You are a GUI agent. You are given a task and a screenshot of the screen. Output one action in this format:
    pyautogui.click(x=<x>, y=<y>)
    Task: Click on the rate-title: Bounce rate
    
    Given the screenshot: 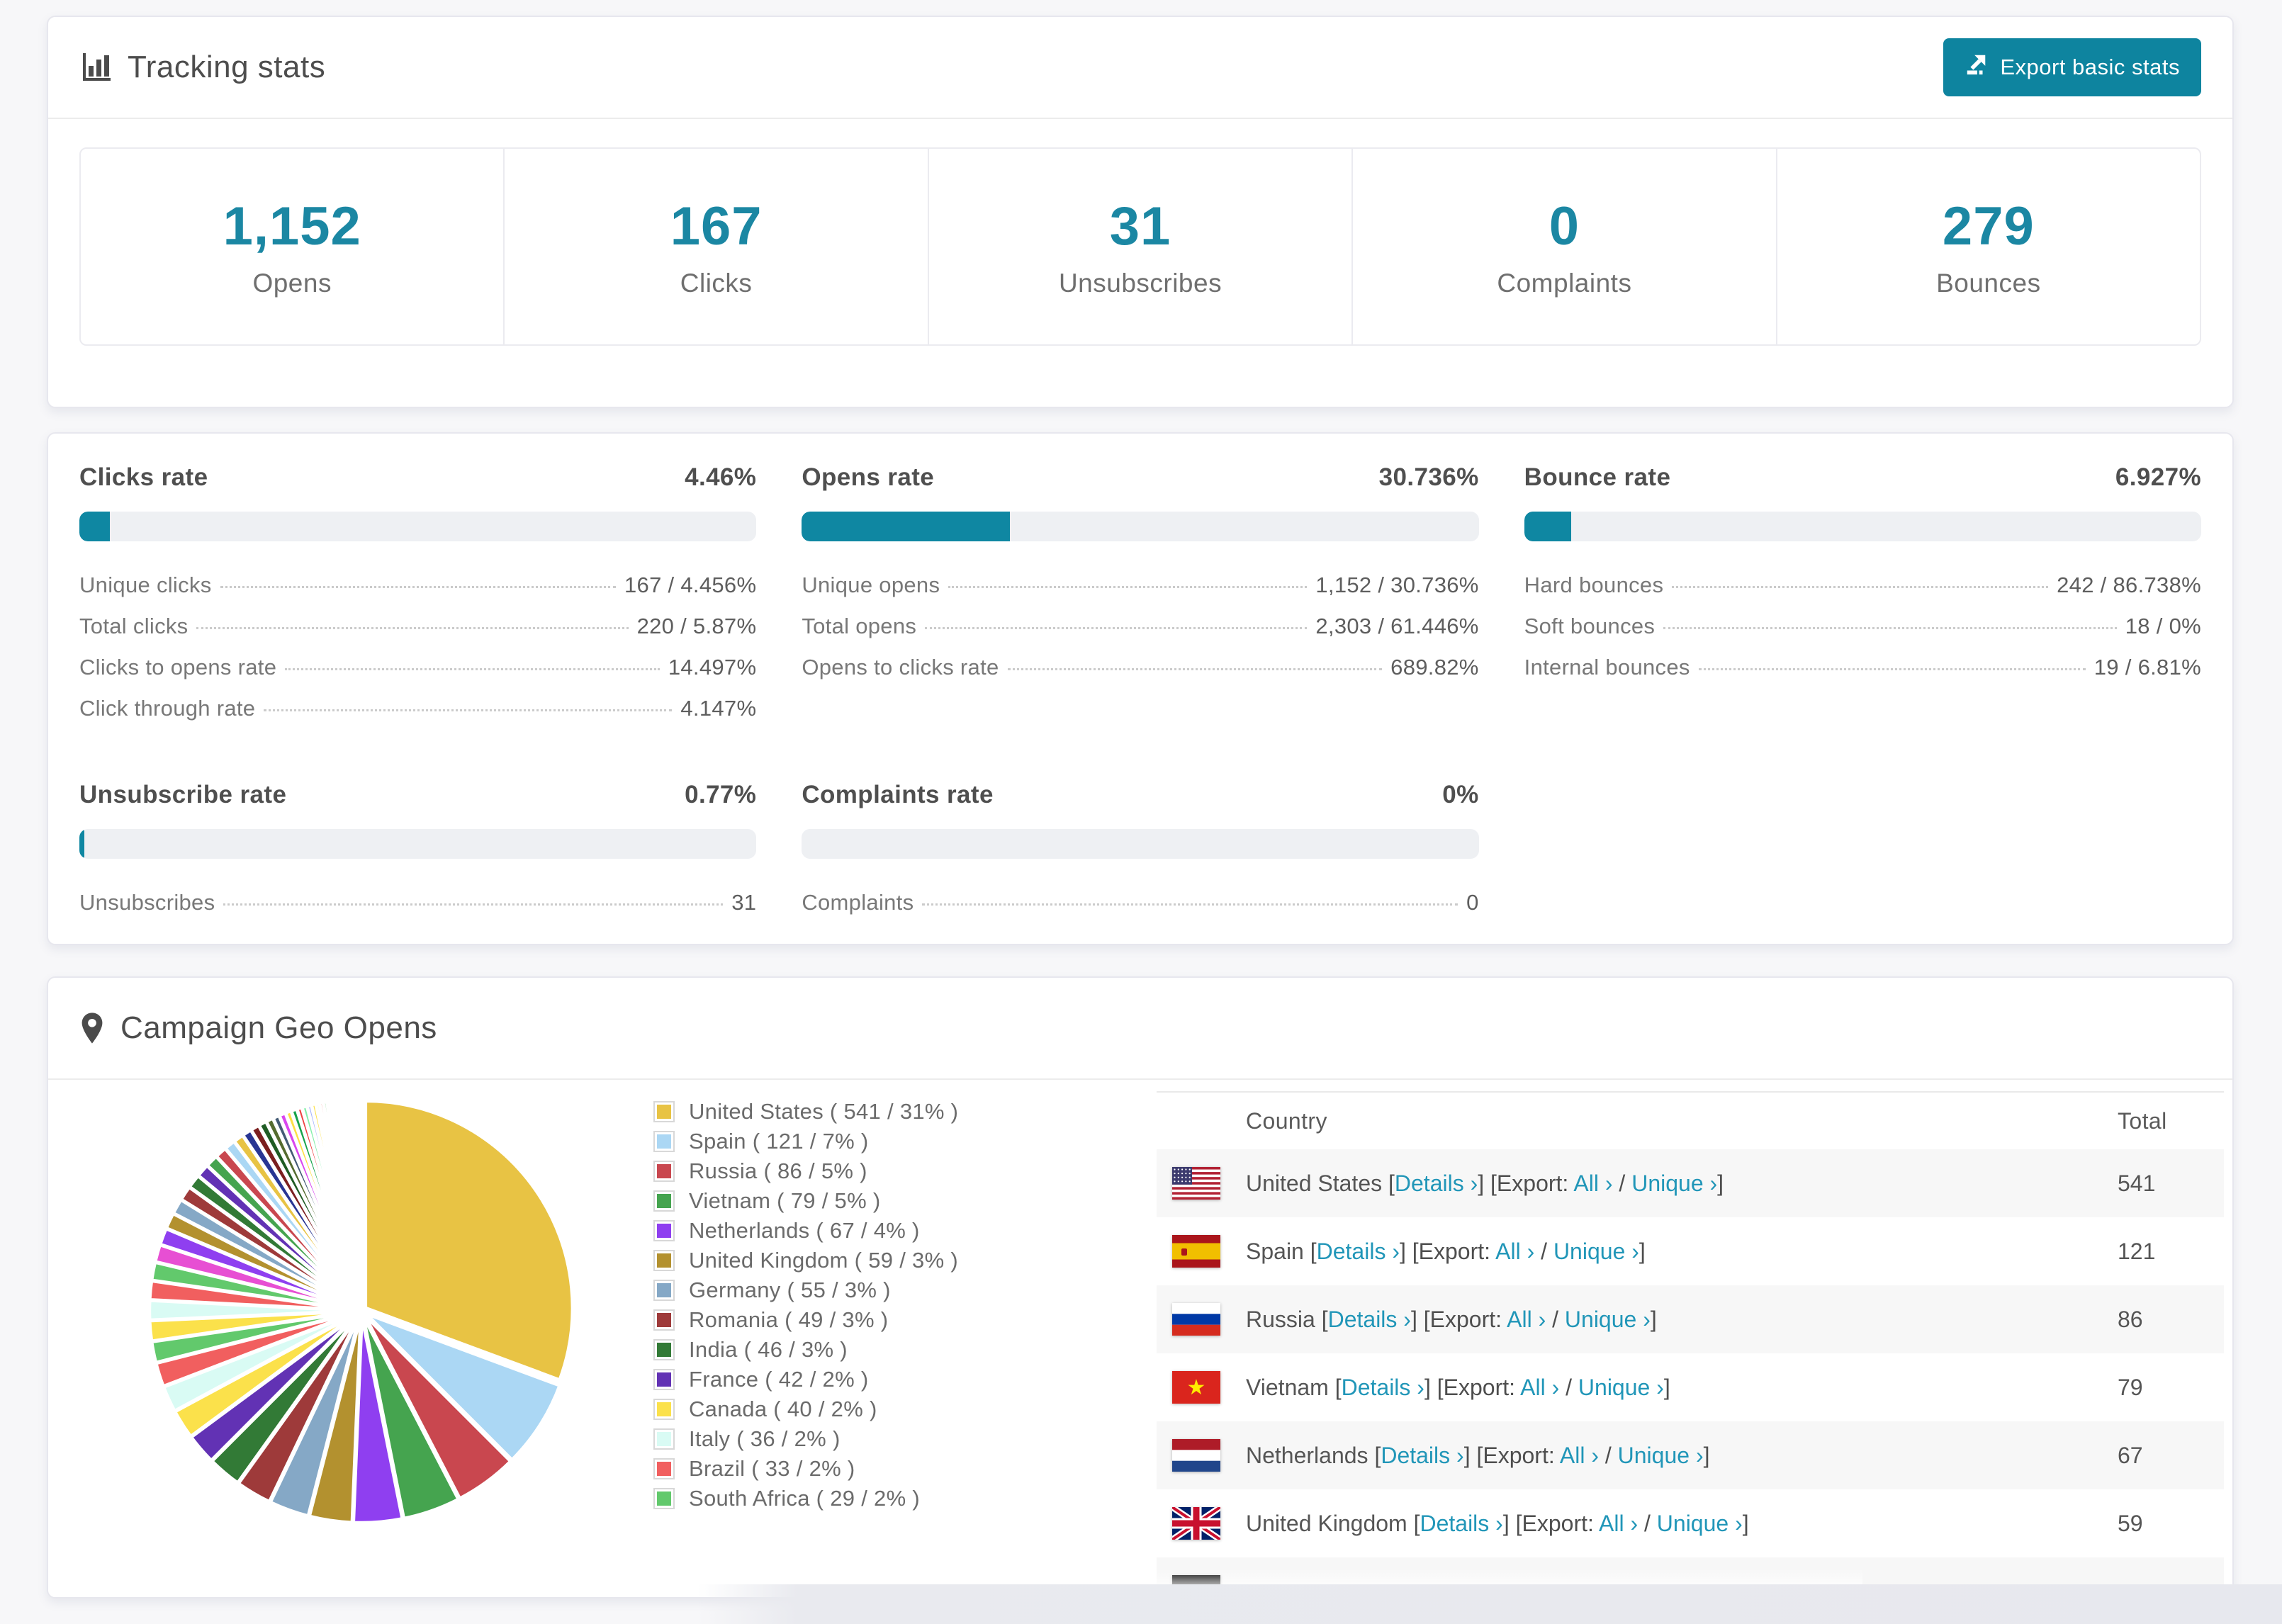 What is the action you would take?
    pyautogui.click(x=1598, y=477)
    